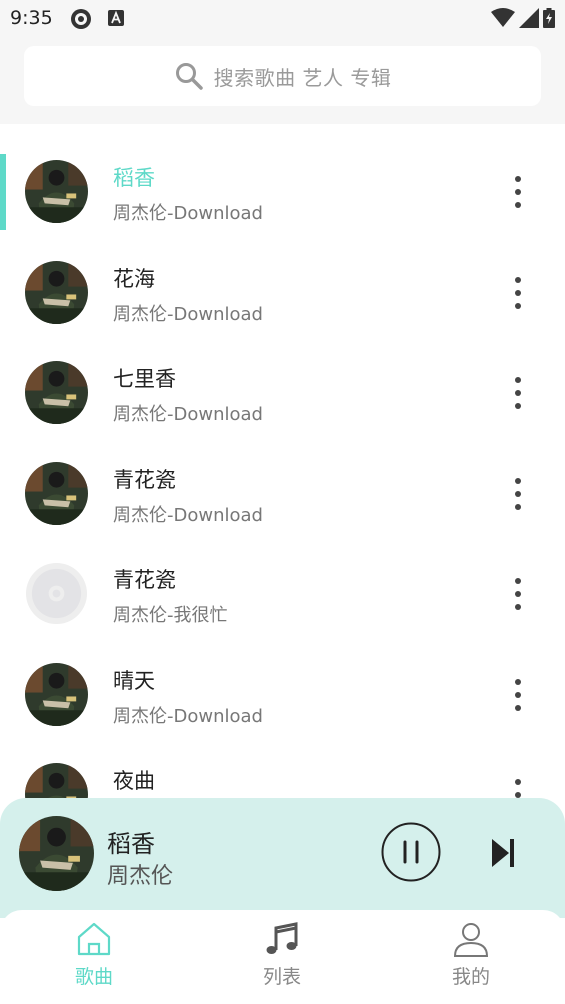 The height and width of the screenshot is (1004, 565). Describe the element at coordinates (471, 940) in the screenshot. I see `person-icon` at that location.